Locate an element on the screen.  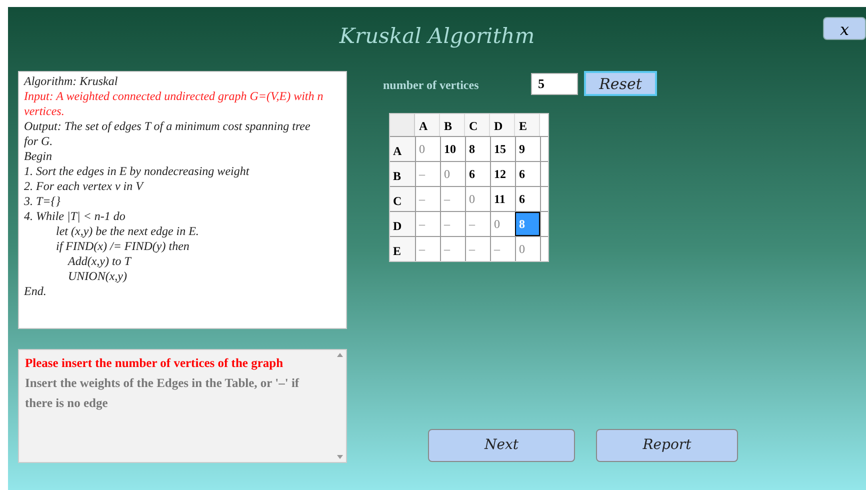
column-header: B is located at coordinates (452, 125).